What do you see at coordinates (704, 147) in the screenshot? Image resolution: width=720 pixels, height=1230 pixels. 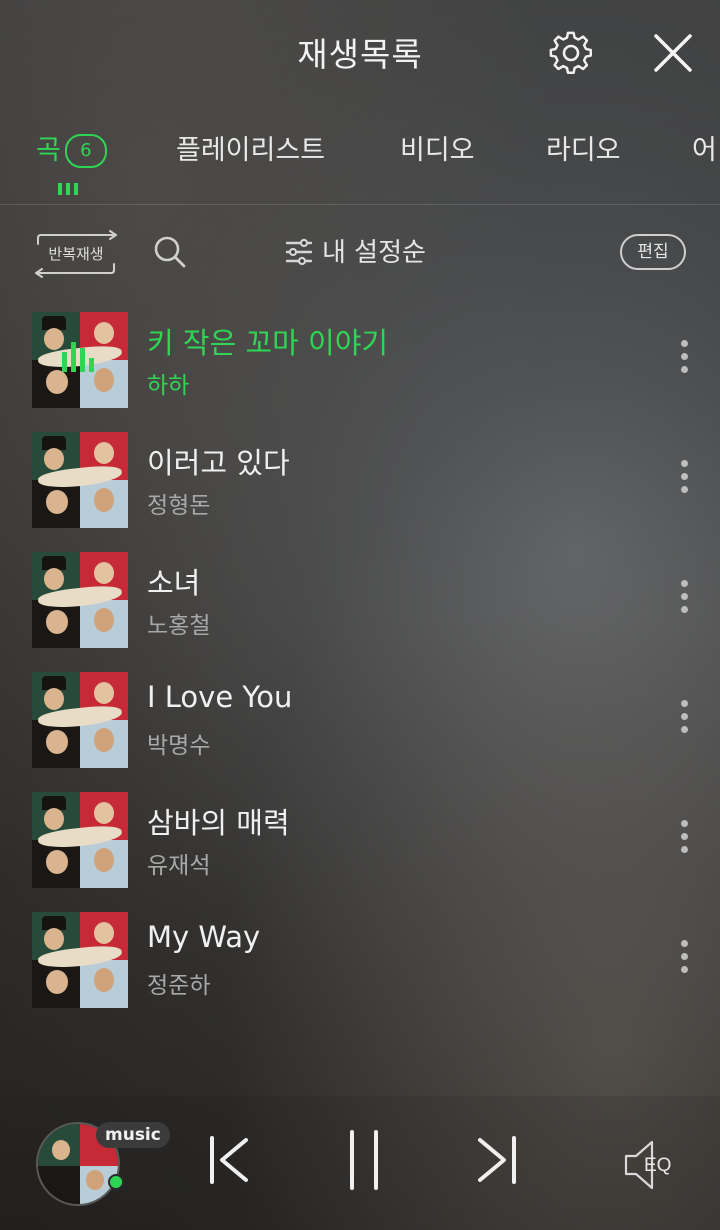 I see `tab-more: 어` at bounding box center [704, 147].